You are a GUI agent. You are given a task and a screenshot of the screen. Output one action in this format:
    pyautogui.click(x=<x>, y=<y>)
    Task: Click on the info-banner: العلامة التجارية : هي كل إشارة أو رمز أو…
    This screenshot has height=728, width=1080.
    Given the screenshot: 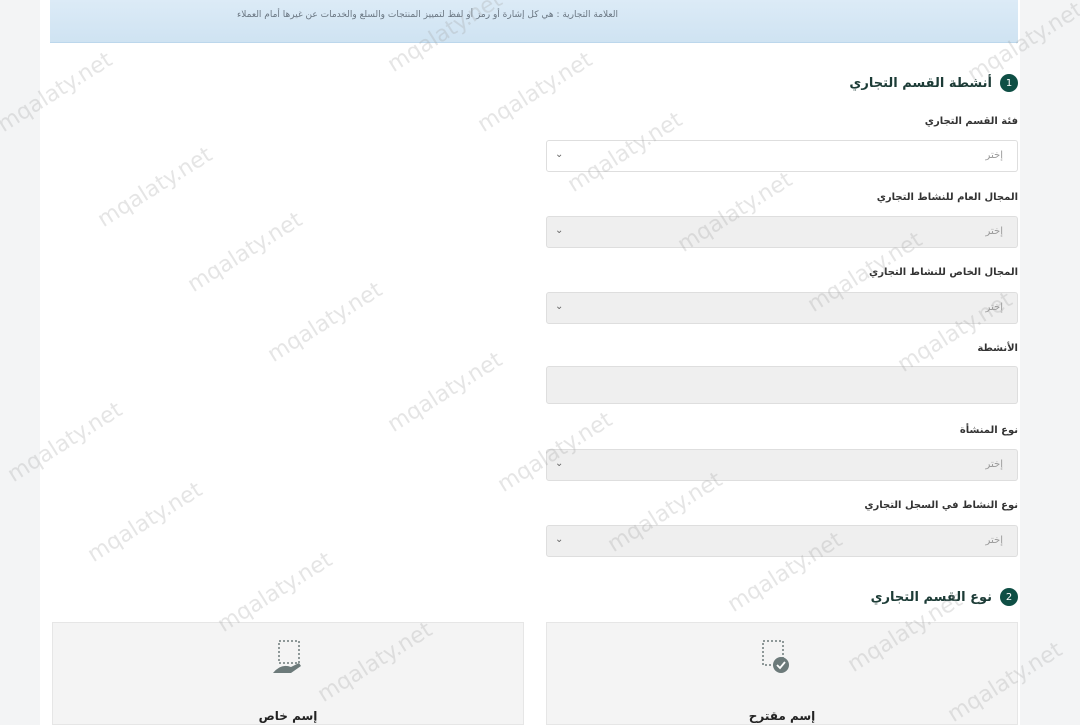 What is the action you would take?
    pyautogui.click(x=534, y=21)
    